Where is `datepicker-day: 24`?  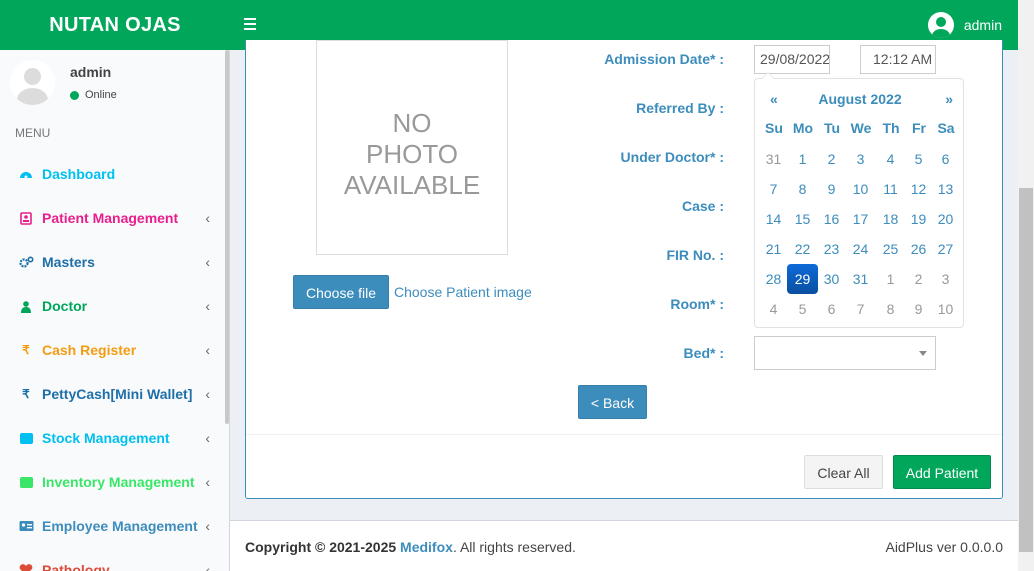 datepicker-day: 24 is located at coordinates (860, 249).